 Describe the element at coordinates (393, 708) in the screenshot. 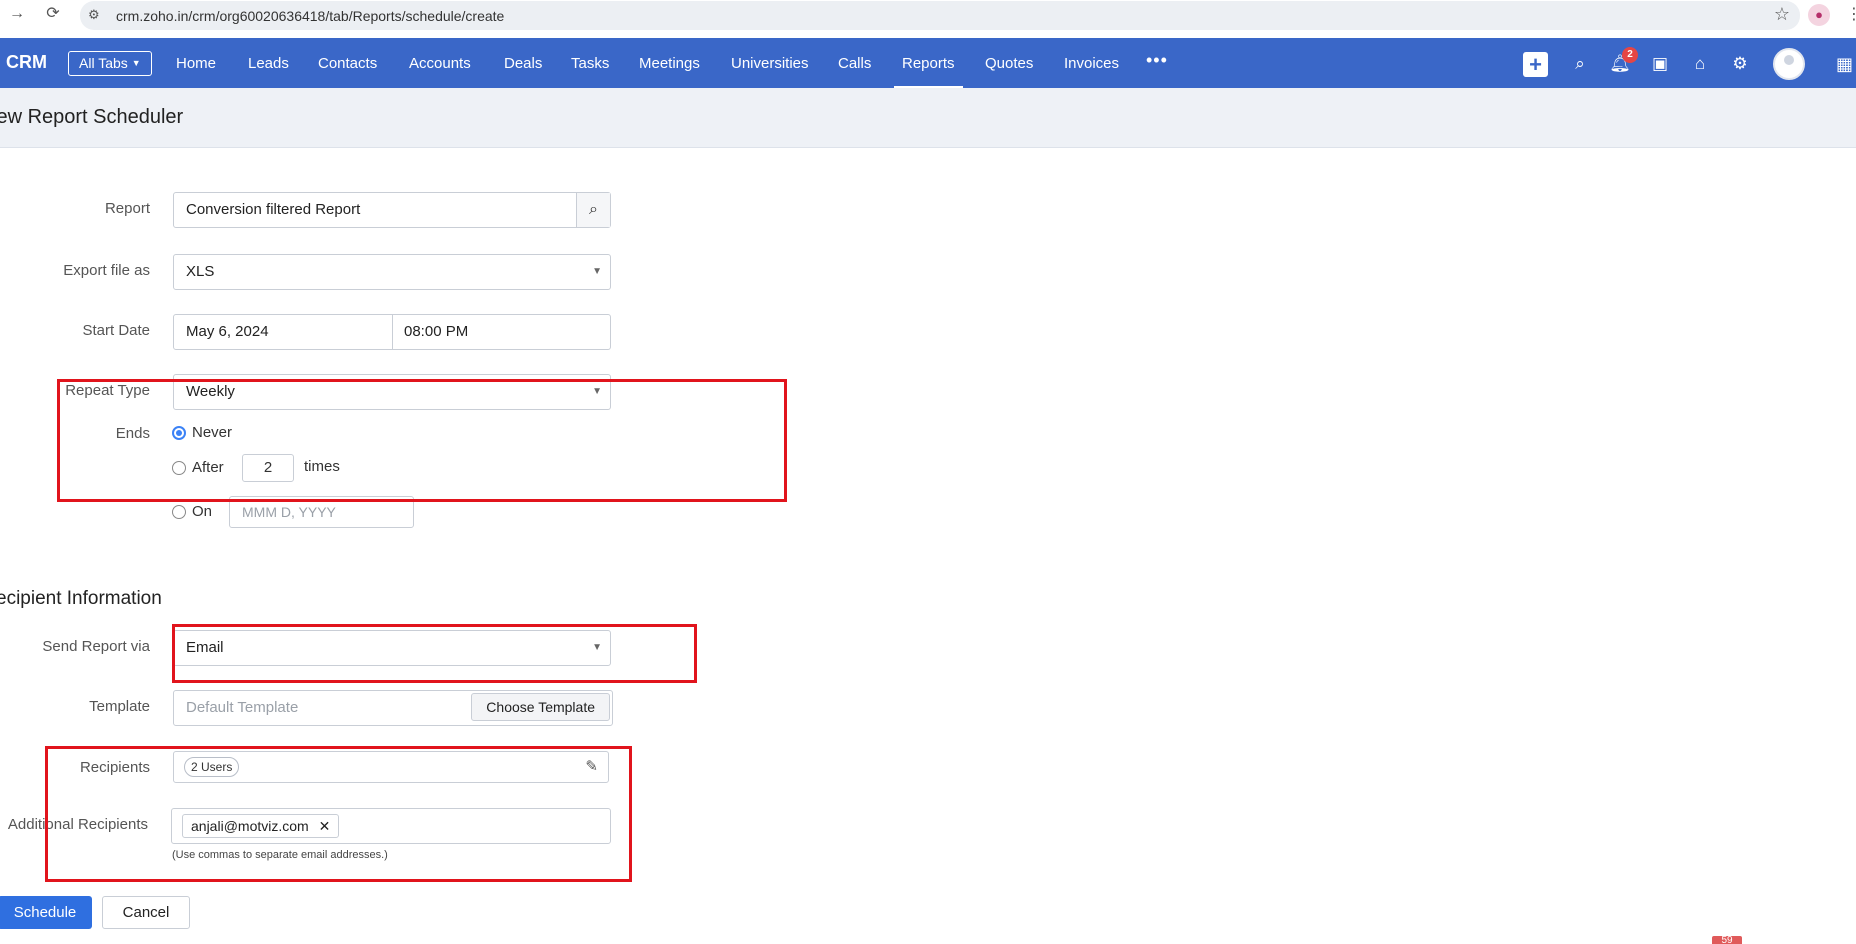

I see `template-field: Default Template Choose Template` at that location.